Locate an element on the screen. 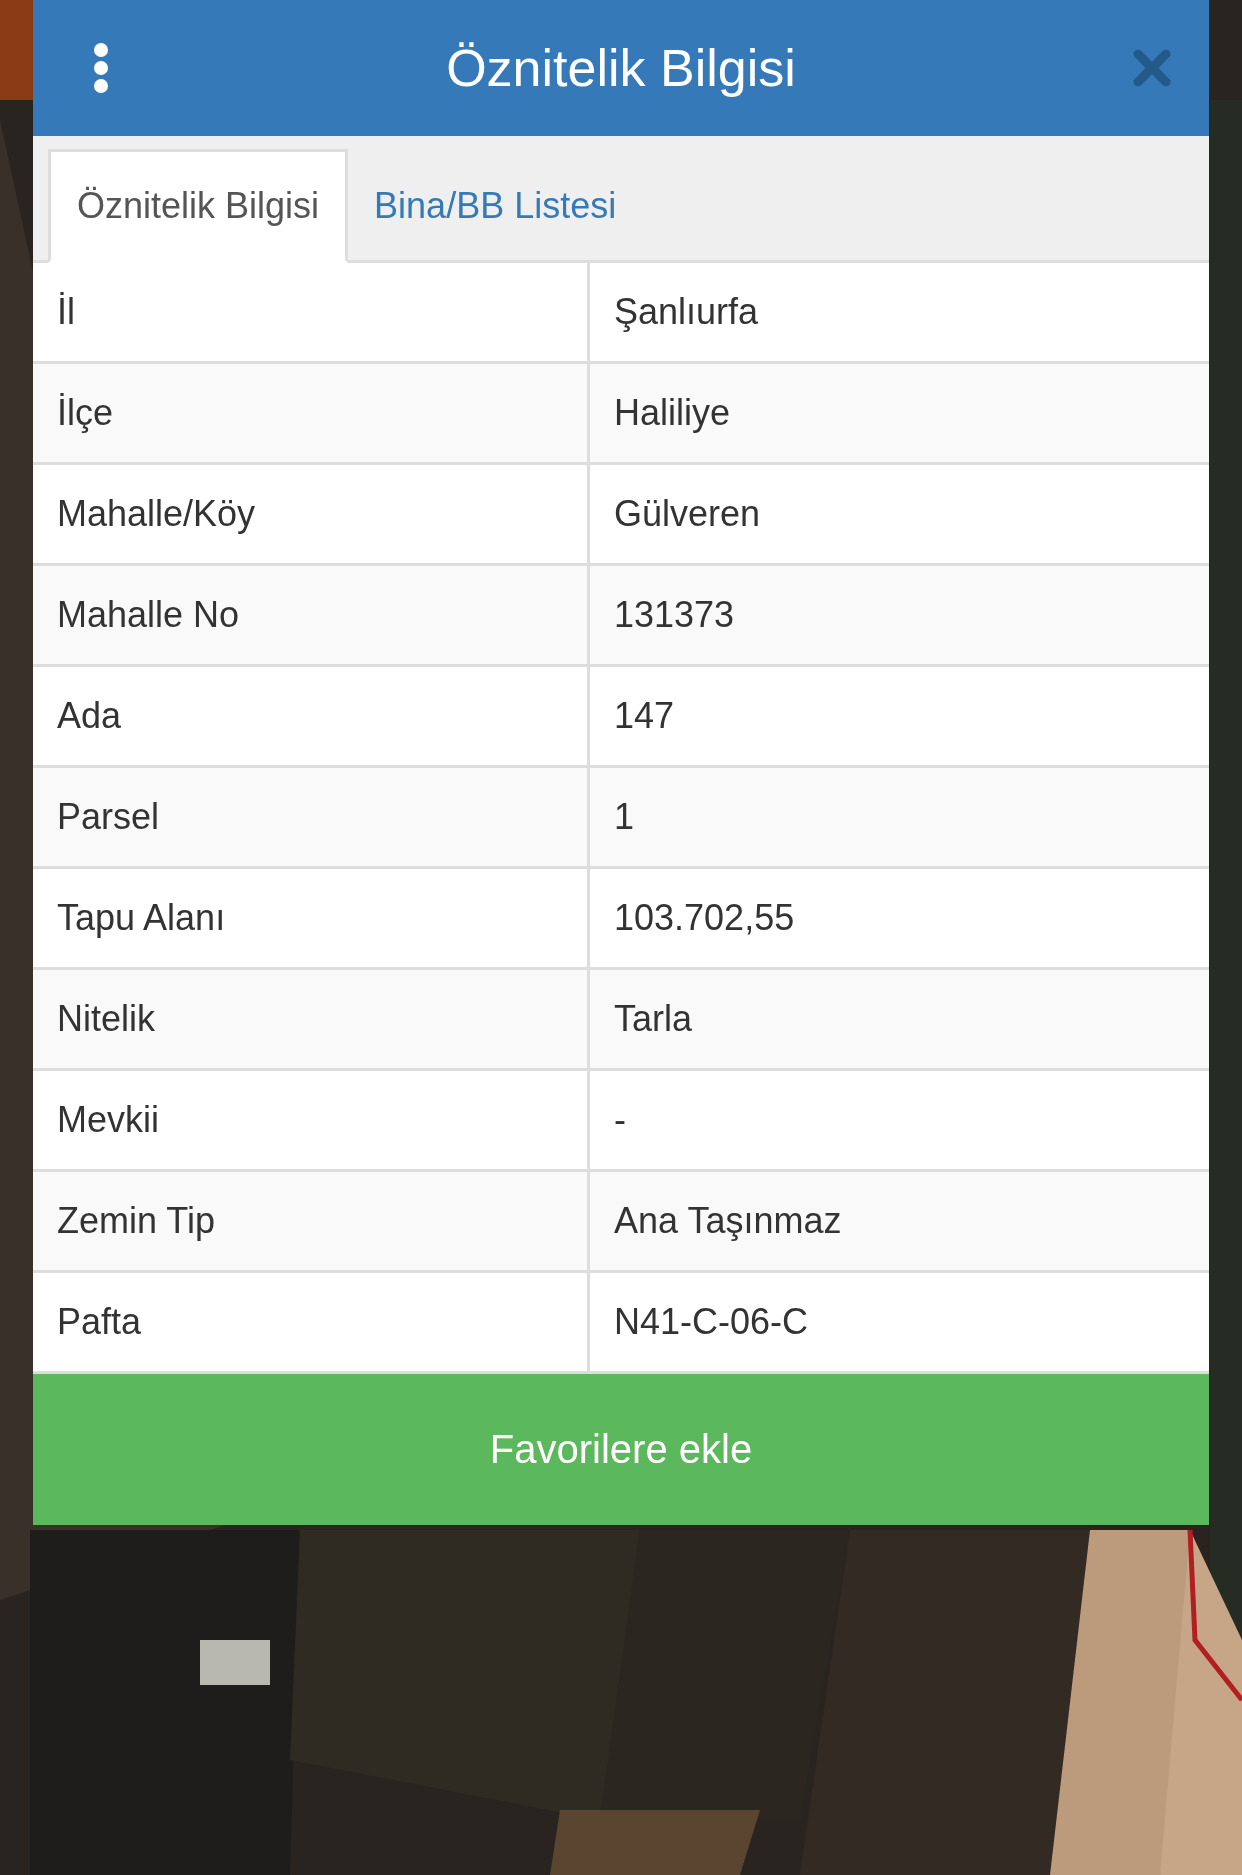  table-cell: - is located at coordinates (898, 1120).